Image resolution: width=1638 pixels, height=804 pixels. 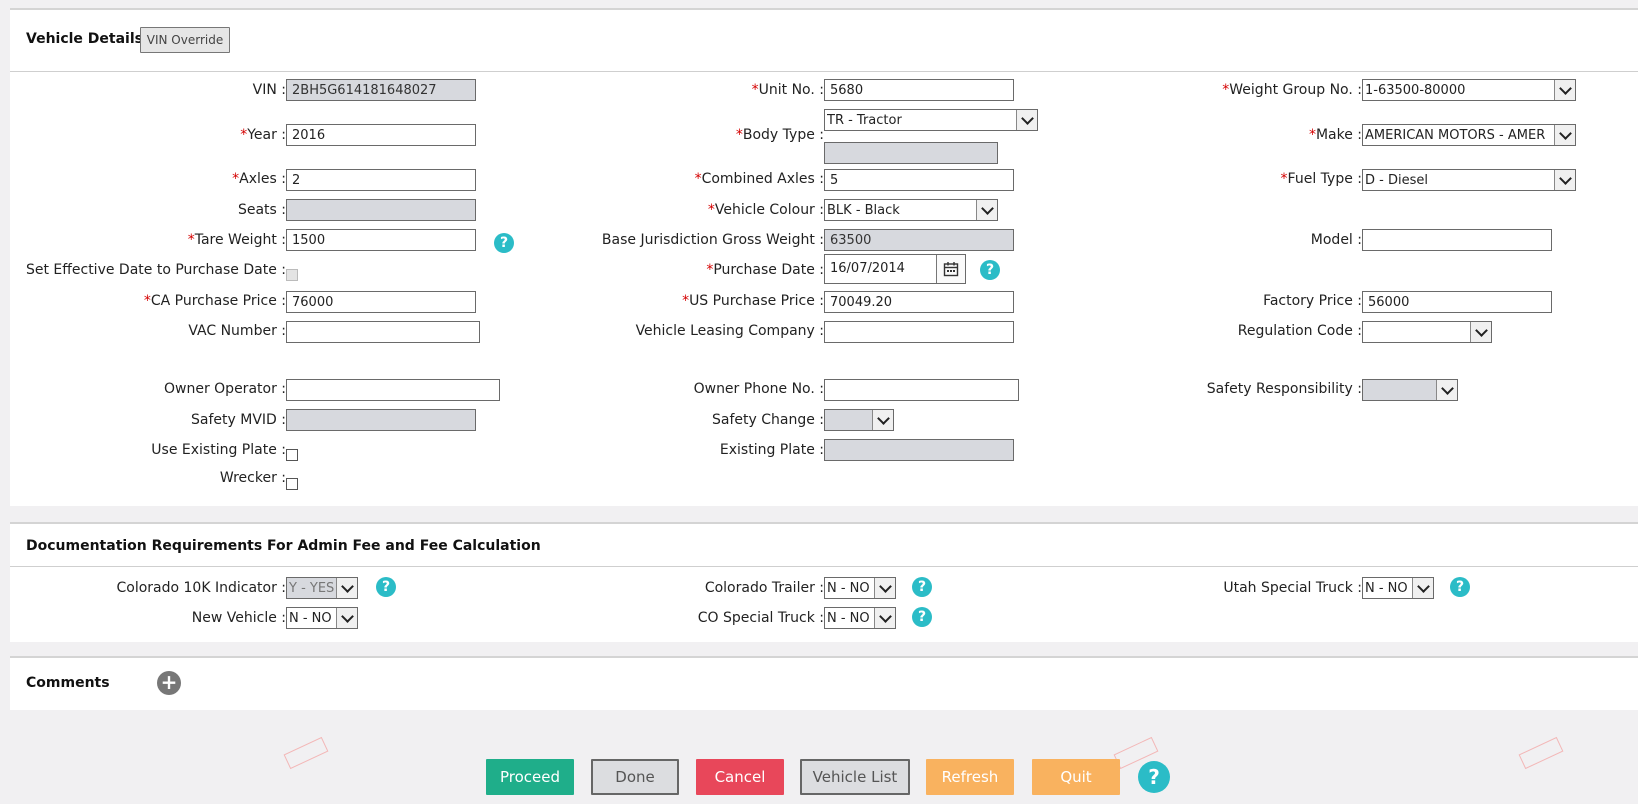 What do you see at coordinates (919, 90) in the screenshot?
I see `unit-no-field: 5680` at bounding box center [919, 90].